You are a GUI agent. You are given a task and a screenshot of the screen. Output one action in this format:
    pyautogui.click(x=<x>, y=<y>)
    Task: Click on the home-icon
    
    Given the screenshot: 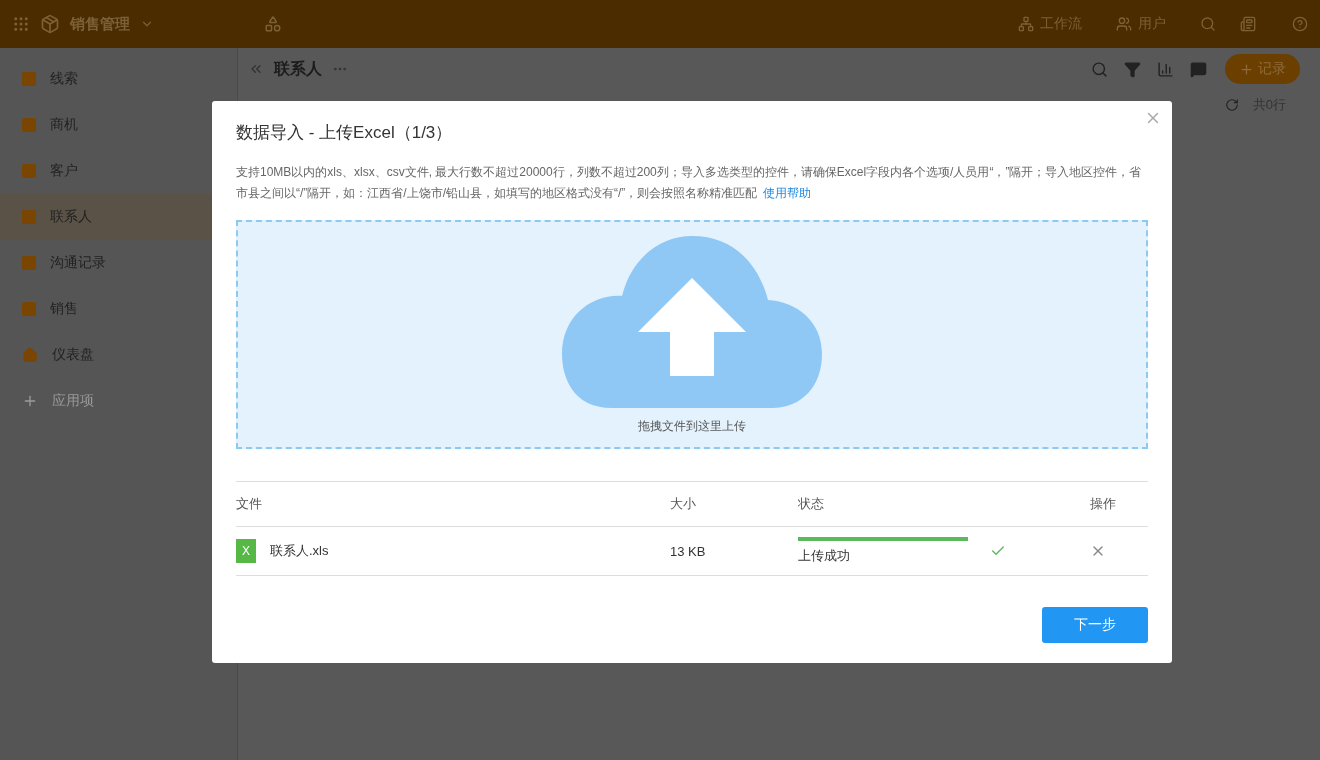 What is the action you would take?
    pyautogui.click(x=30, y=355)
    